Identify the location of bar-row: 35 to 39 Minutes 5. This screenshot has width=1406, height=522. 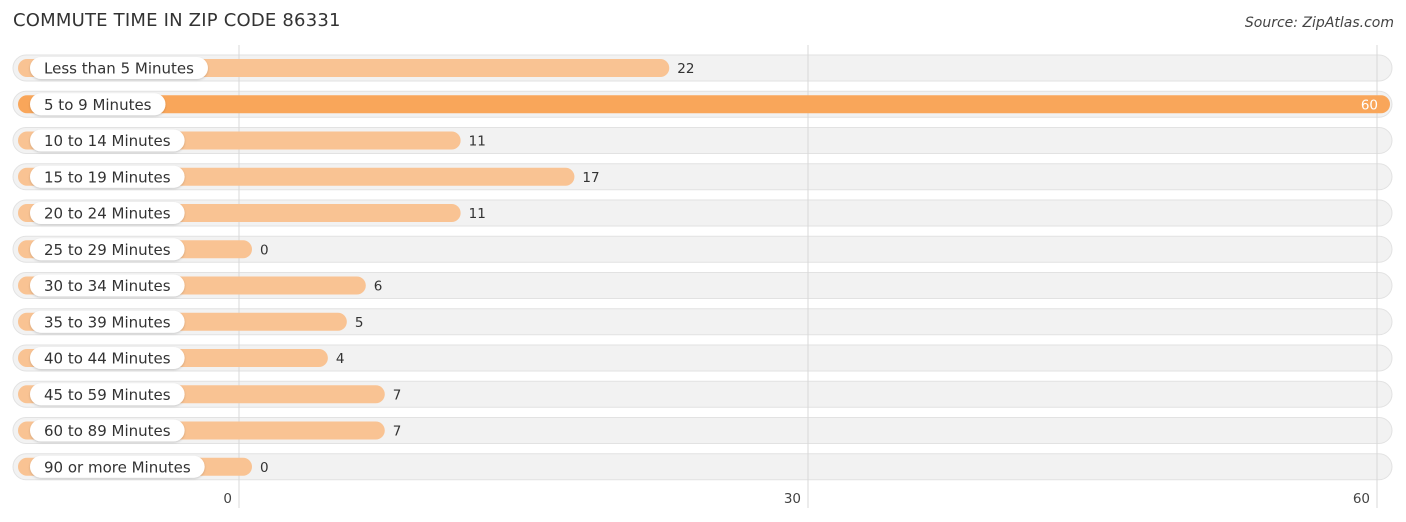
(191, 321).